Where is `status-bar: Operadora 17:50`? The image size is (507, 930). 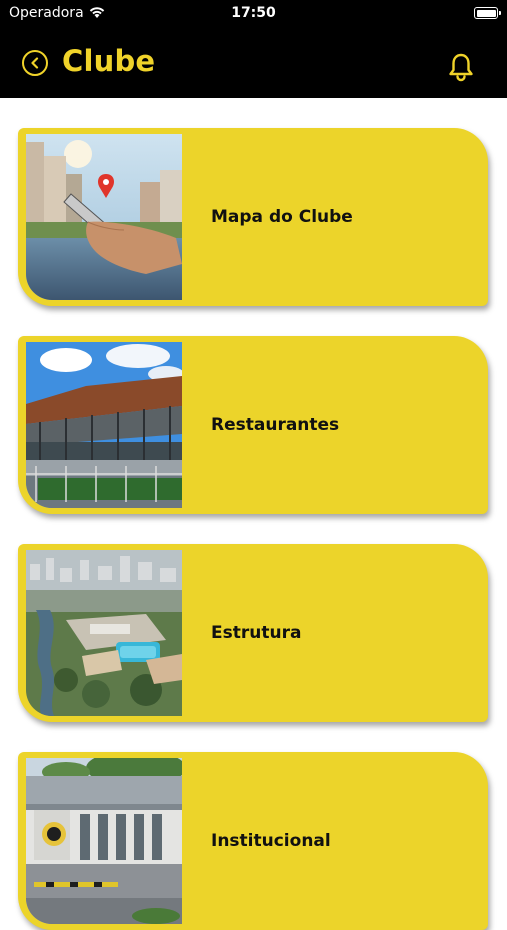
status-bar: Operadora 17:50 is located at coordinates (253, 14).